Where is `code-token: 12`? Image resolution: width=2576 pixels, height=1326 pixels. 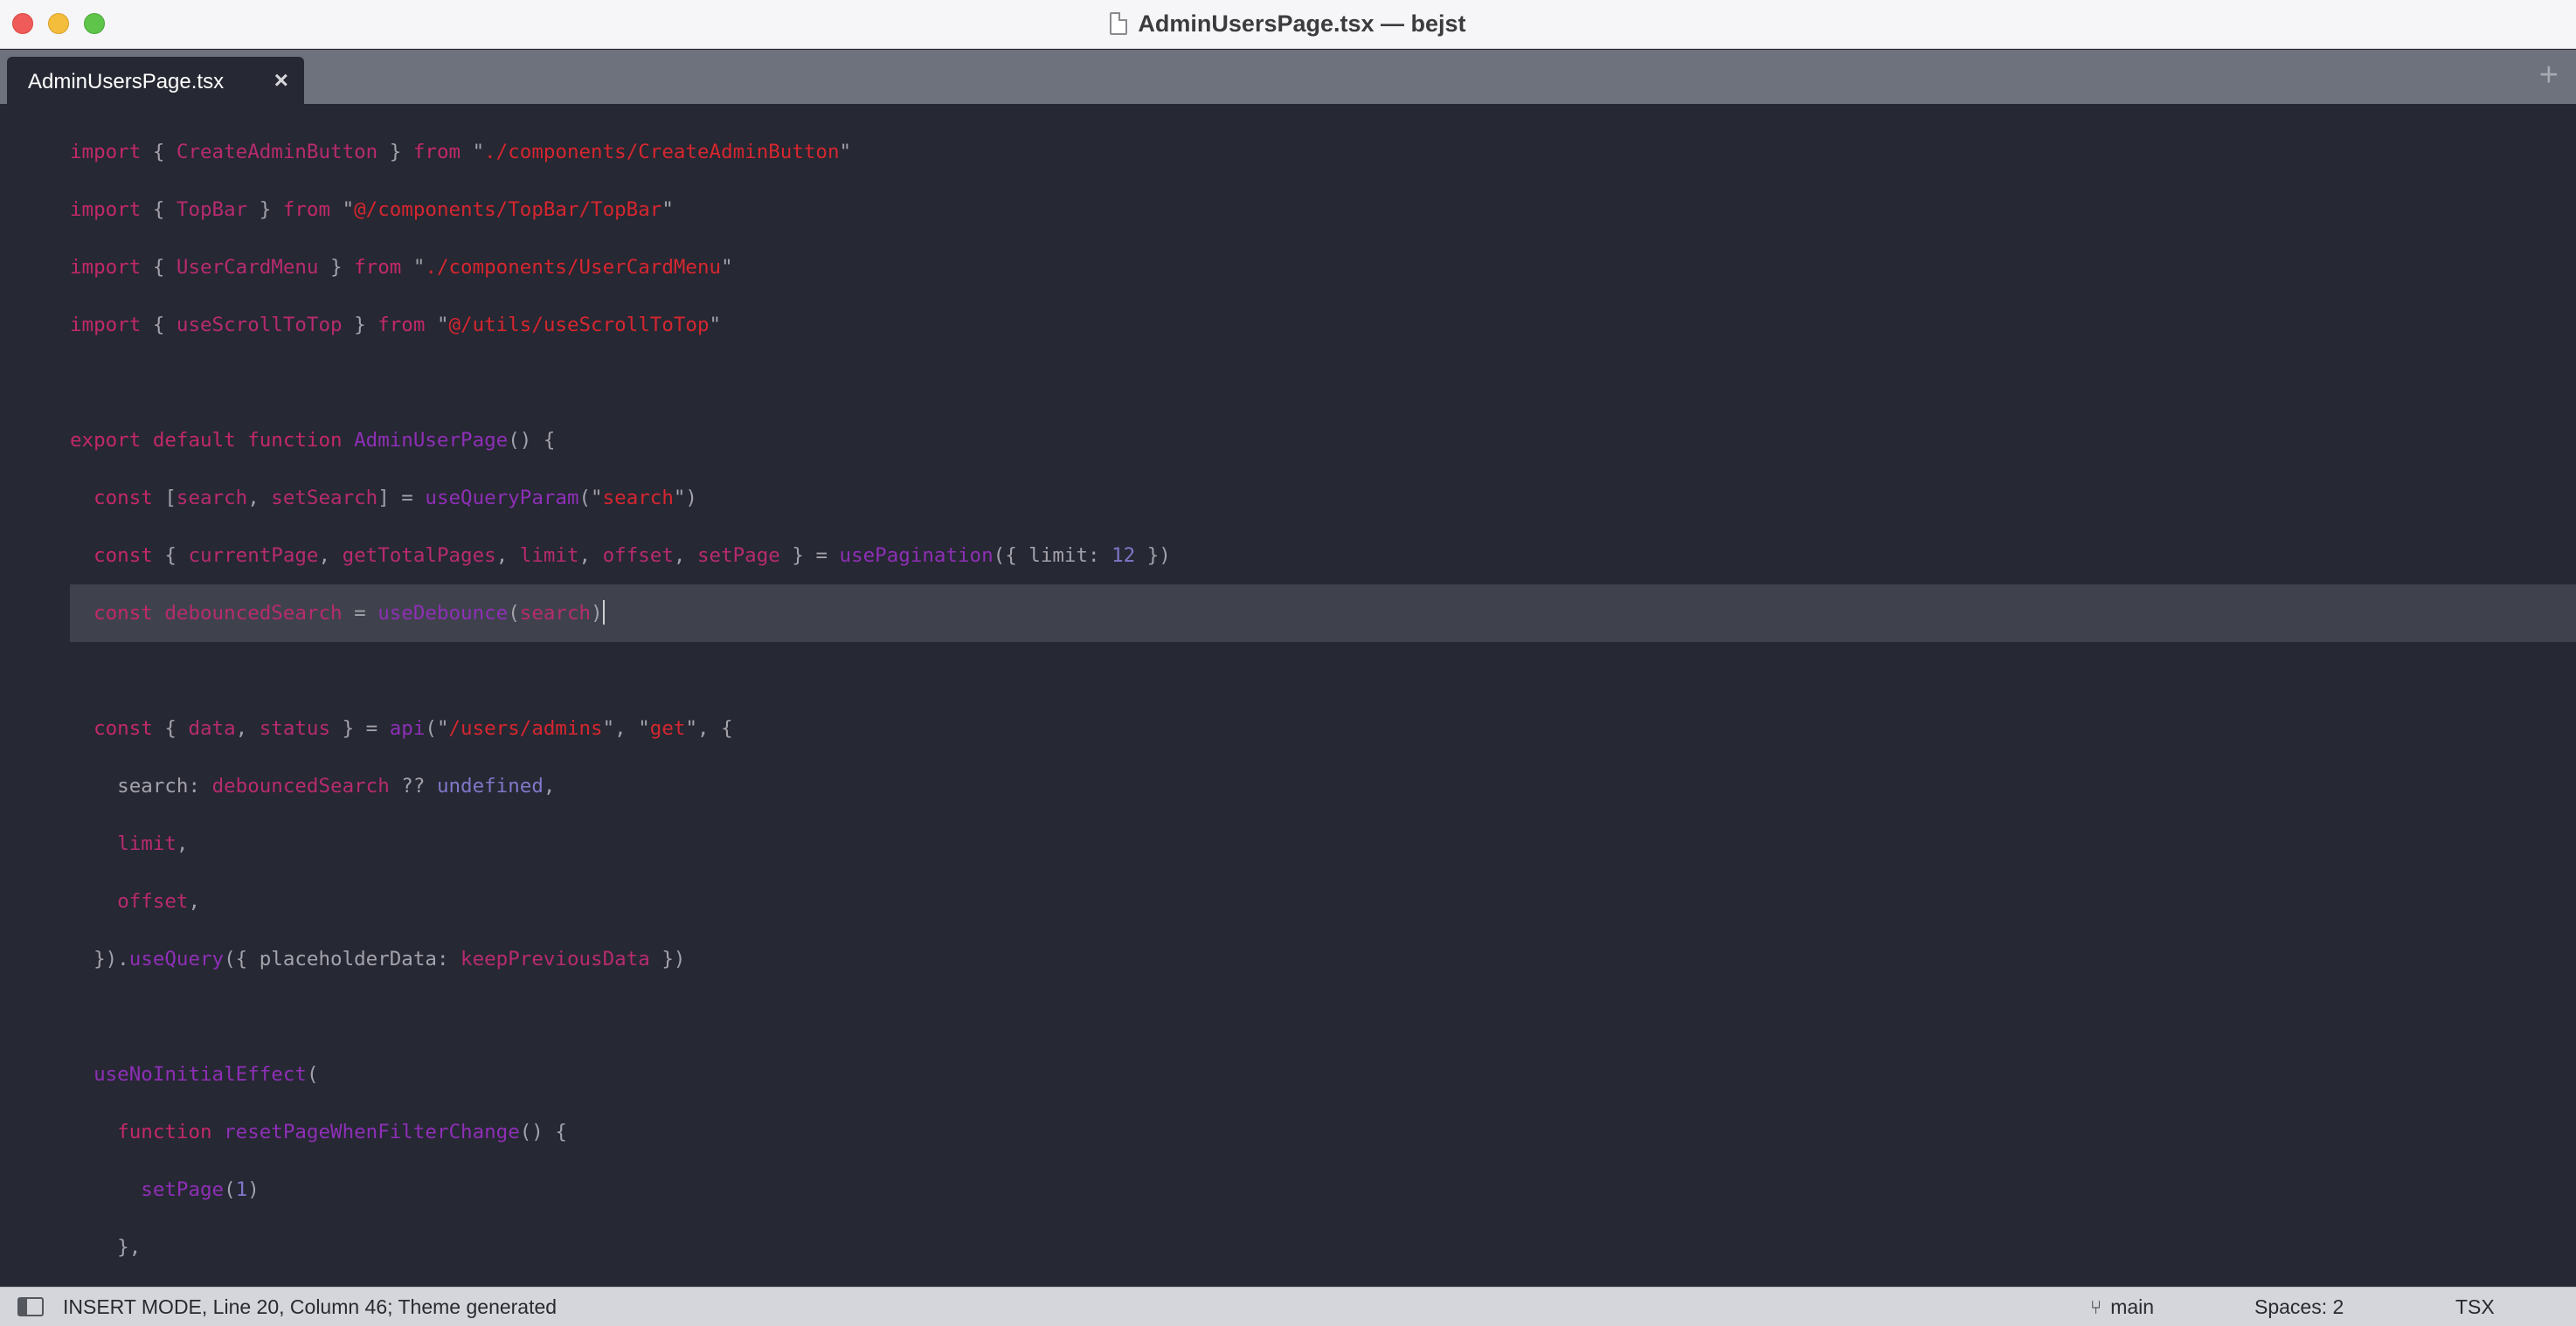 code-token: 12 is located at coordinates (1123, 555).